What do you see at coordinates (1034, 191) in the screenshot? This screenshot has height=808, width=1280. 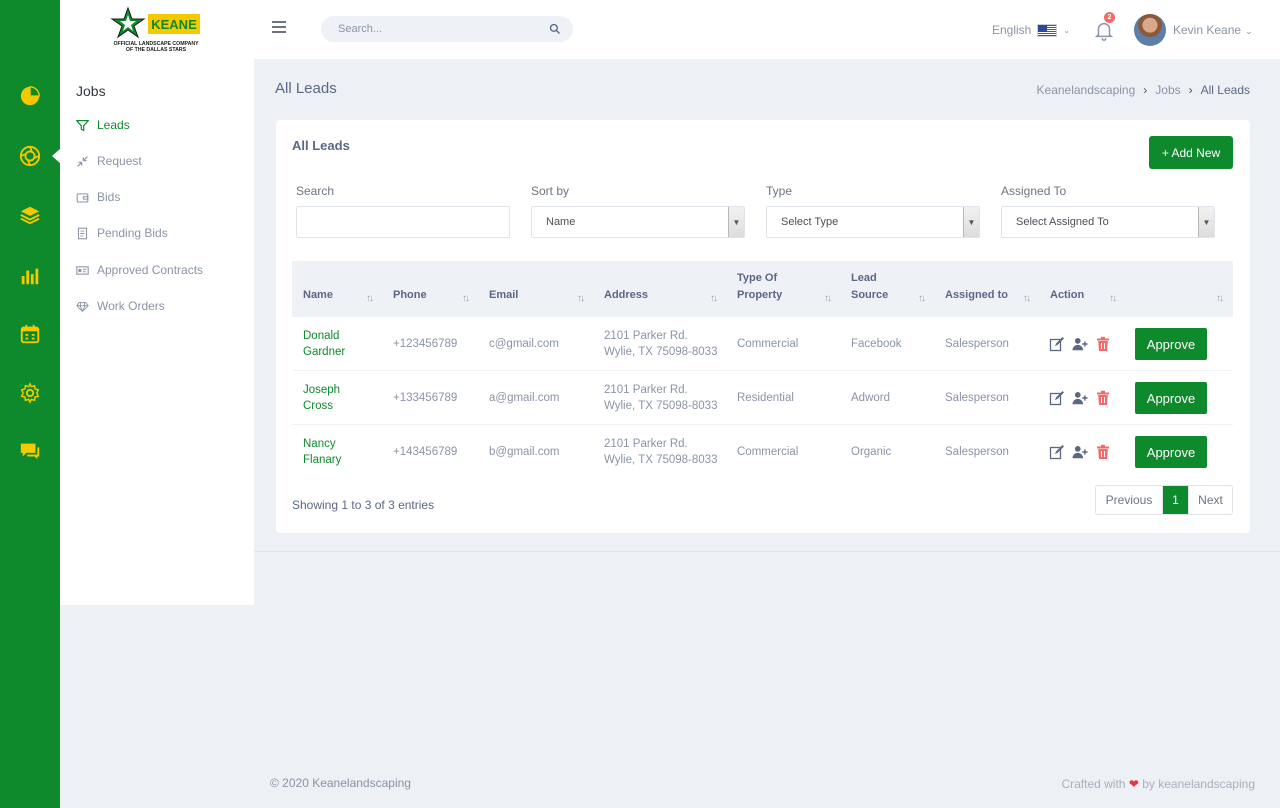 I see `filter-label: Assigned To` at bounding box center [1034, 191].